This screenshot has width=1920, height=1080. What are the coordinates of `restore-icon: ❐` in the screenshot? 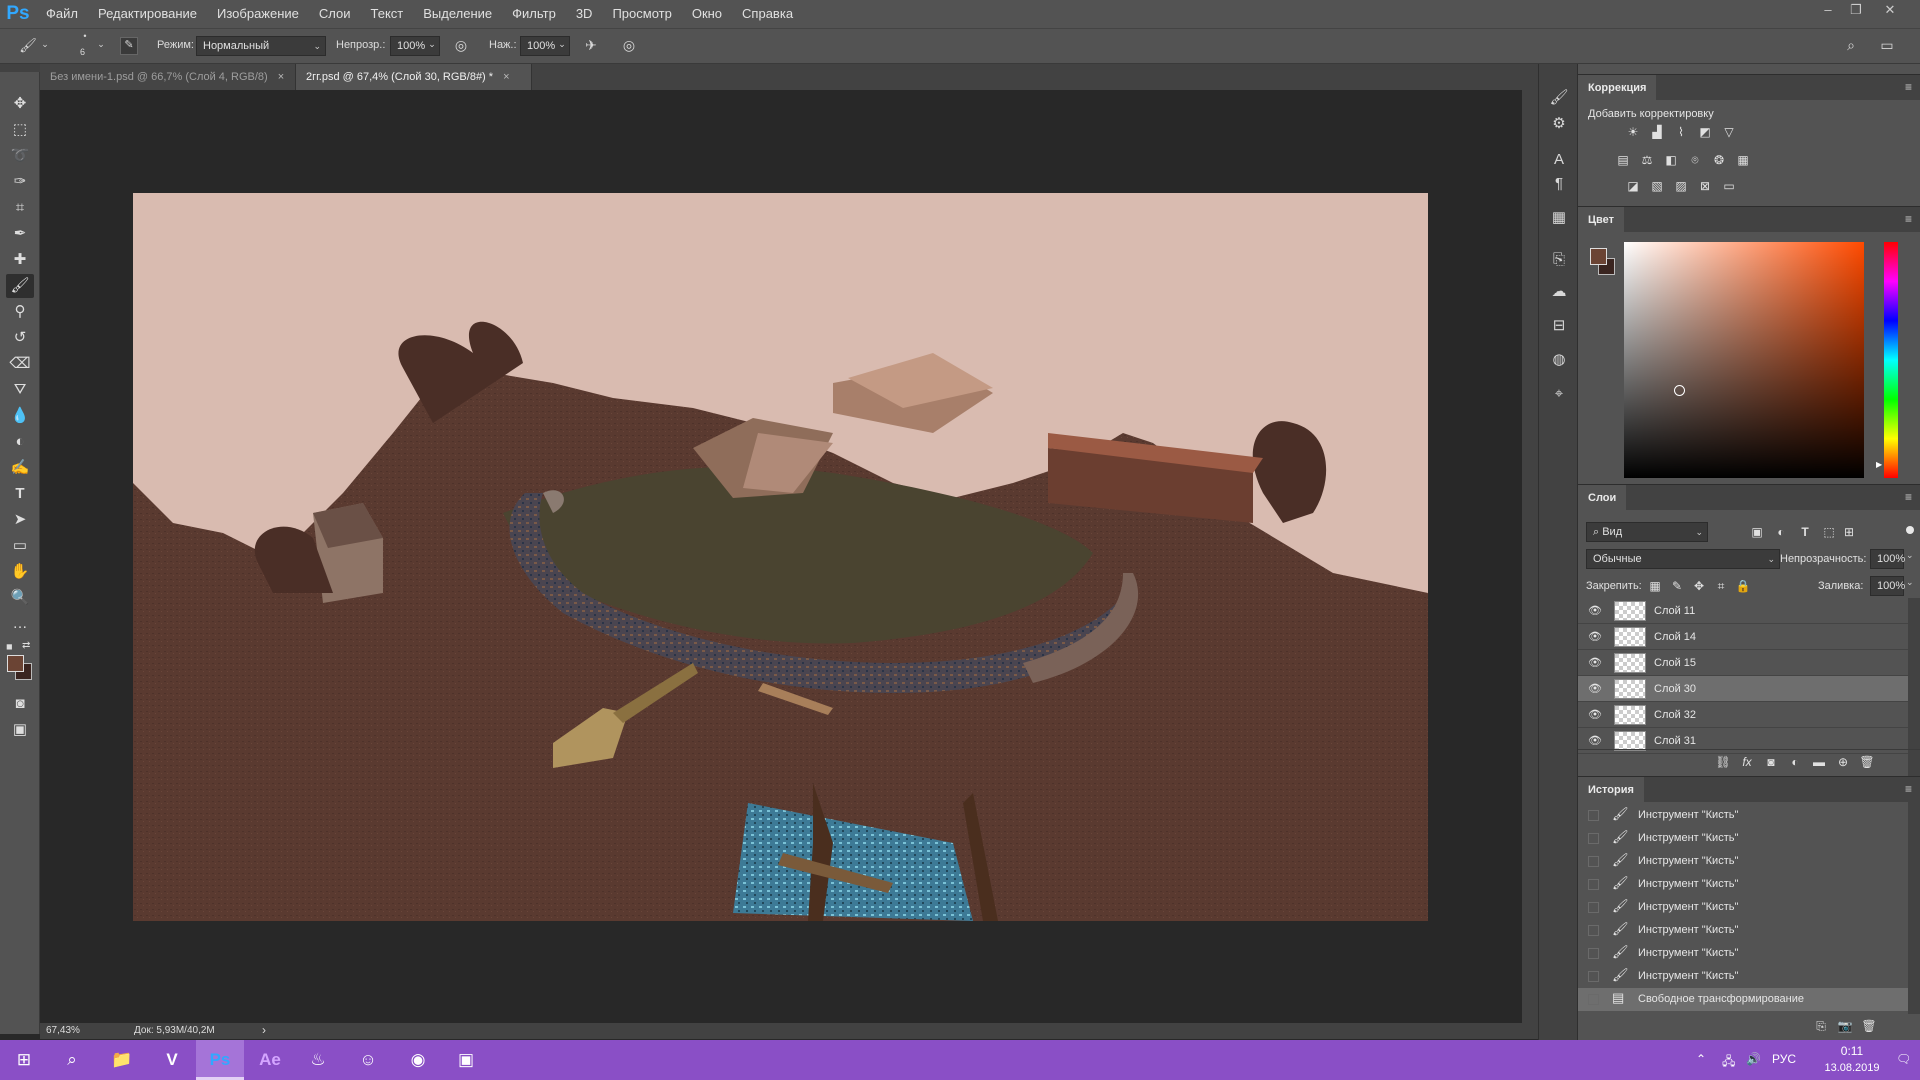 It's located at (1856, 10).